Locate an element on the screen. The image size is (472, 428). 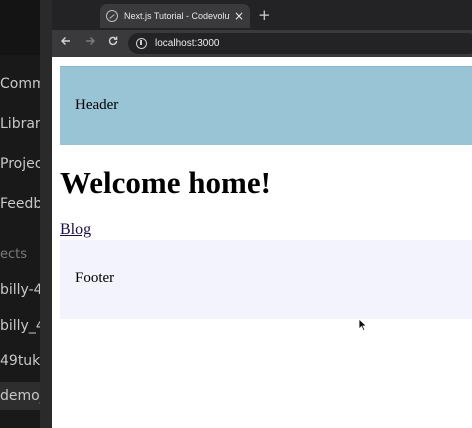
sidebar-project-item: billy-4! is located at coordinates (21, 290).